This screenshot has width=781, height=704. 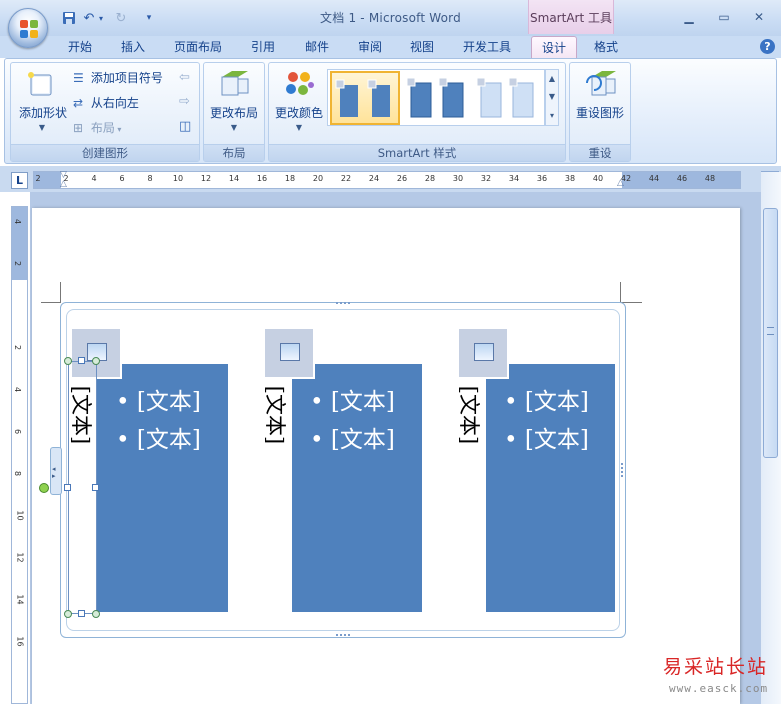 What do you see at coordinates (234, 178) in the screenshot?
I see `ruler-tick-label: 14` at bounding box center [234, 178].